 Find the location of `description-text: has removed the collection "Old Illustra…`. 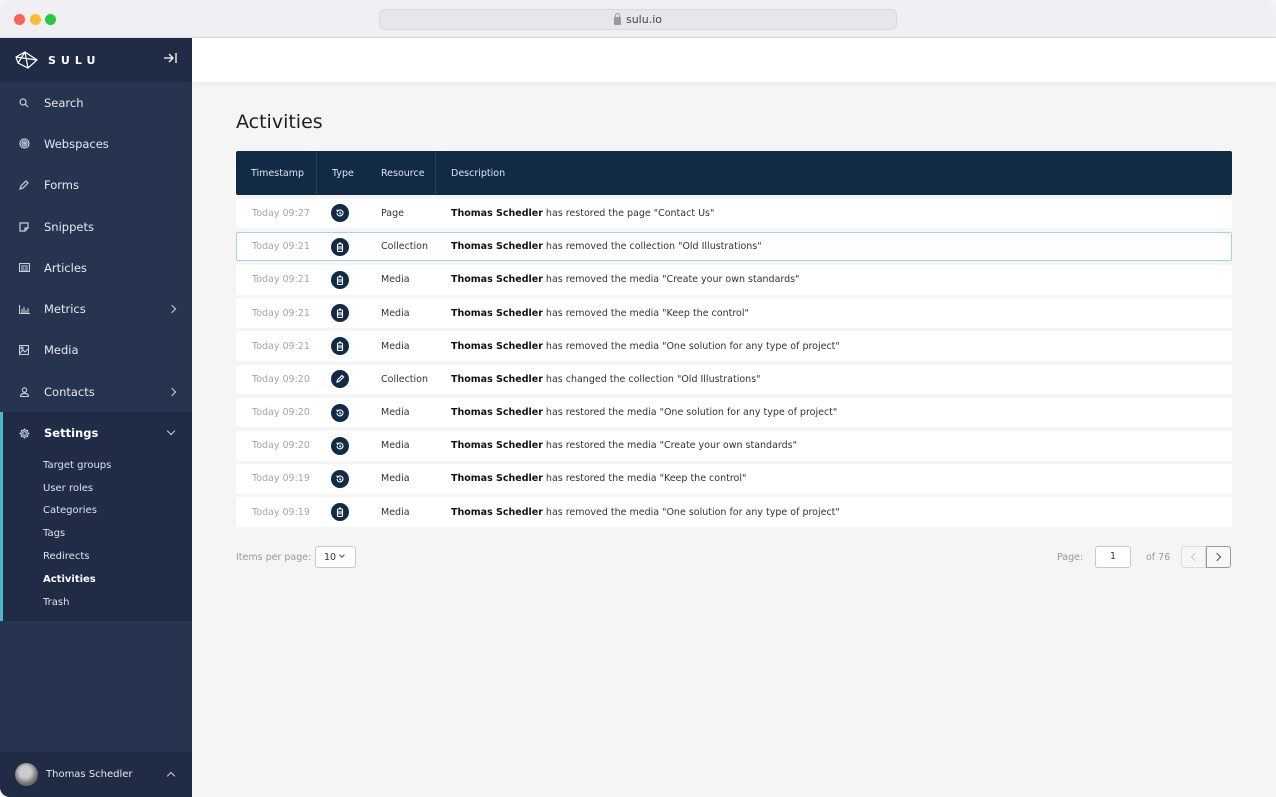

description-text: has removed the collection "Old Illustra… is located at coordinates (652, 247).